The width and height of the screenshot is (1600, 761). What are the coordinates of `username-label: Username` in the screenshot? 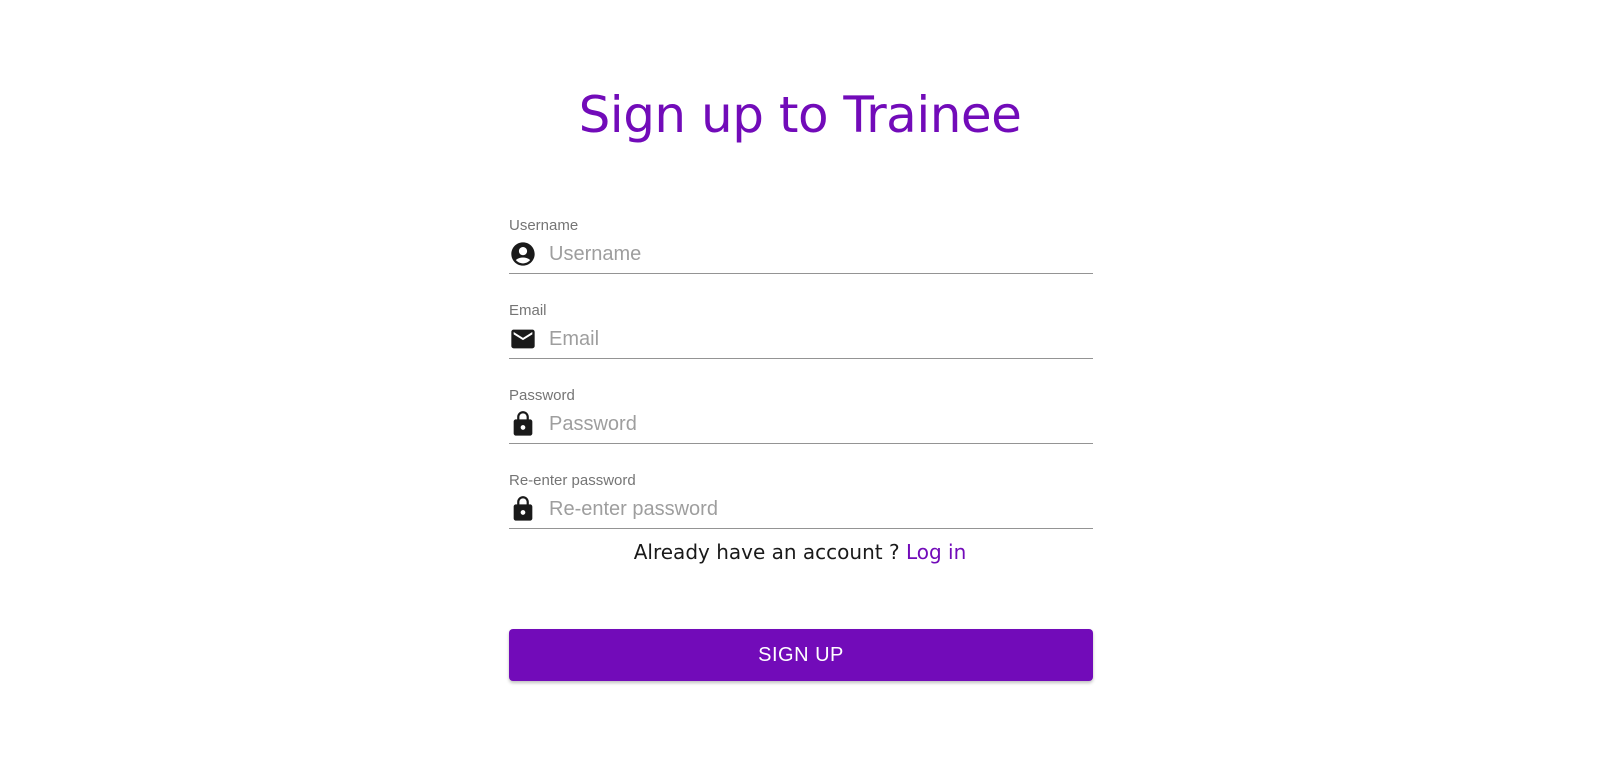 It's located at (544, 225).